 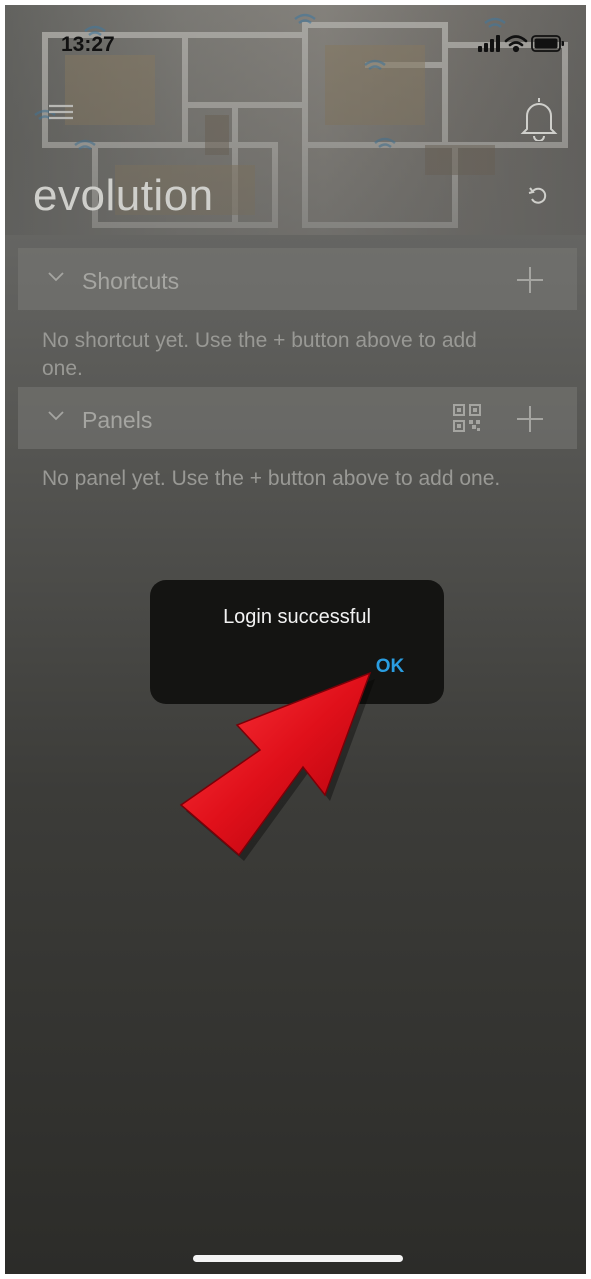 What do you see at coordinates (131, 281) in the screenshot?
I see `shortcuts-label: Shortcuts` at bounding box center [131, 281].